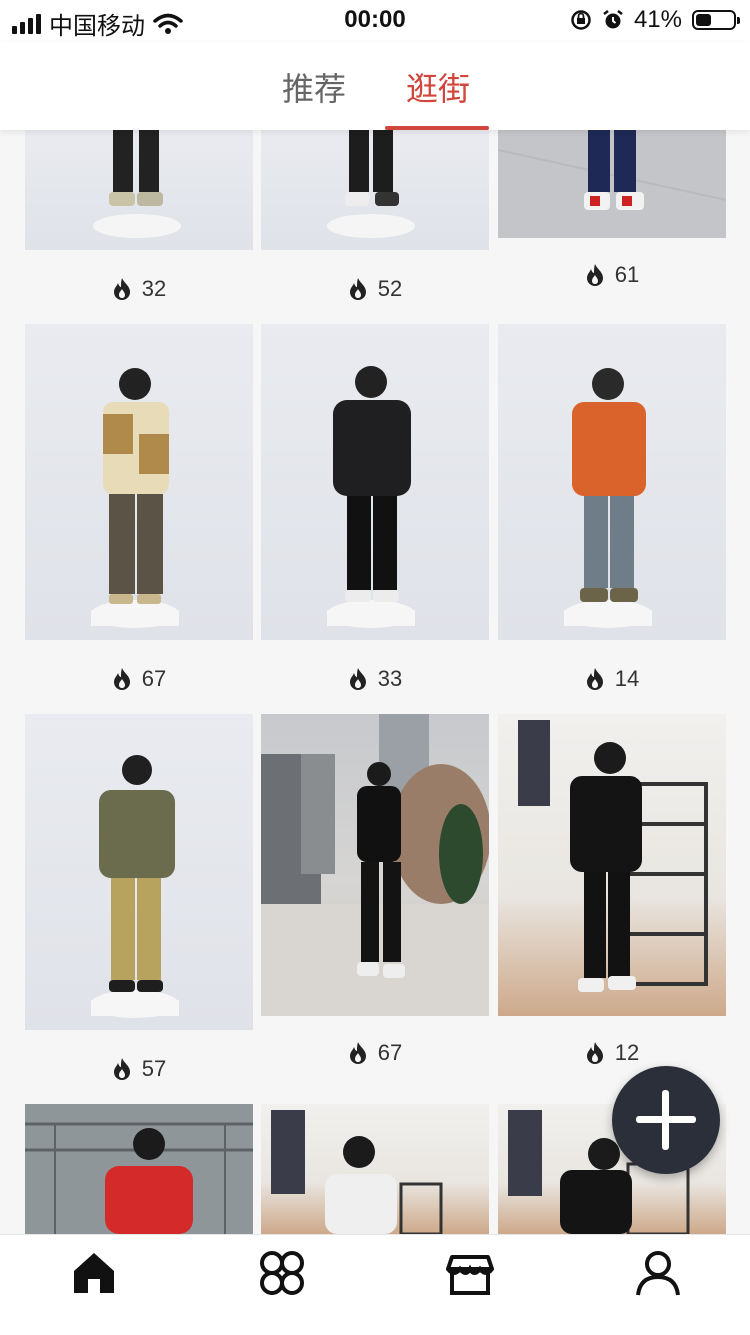 Image resolution: width=750 pixels, height=1335 pixels. Describe the element at coordinates (658, 1273) in the screenshot. I see `profile-icon` at that location.